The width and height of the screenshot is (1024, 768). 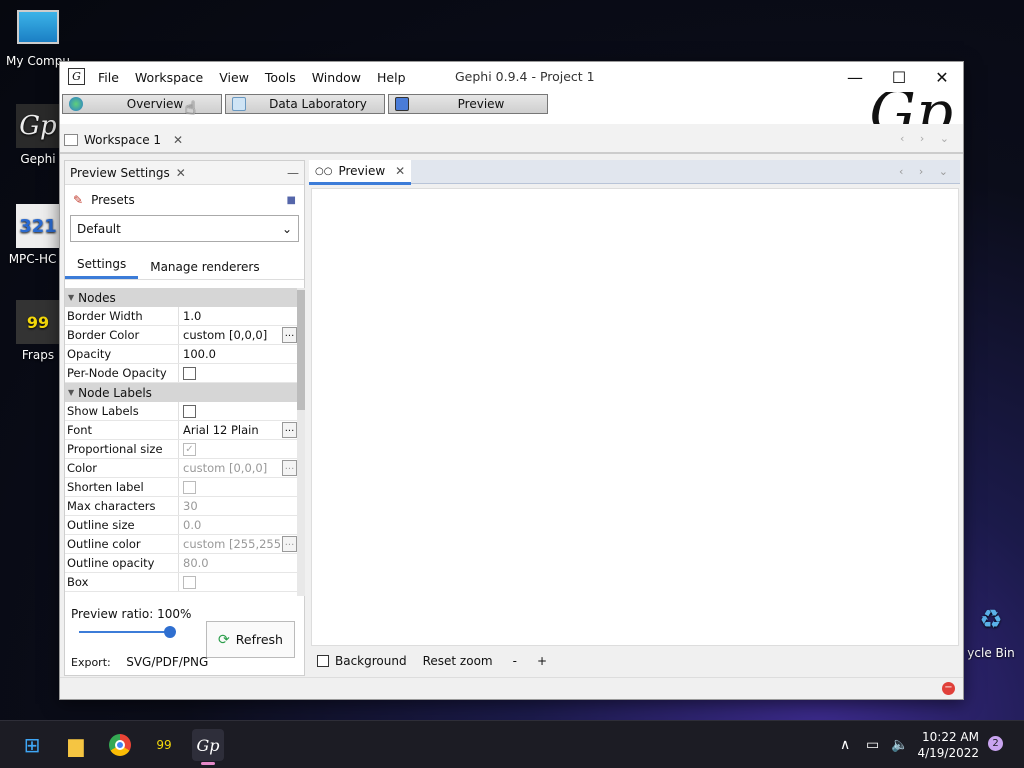 What do you see at coordinates (458, 661) in the screenshot?
I see `reset-zoom-button: Reset zoom` at bounding box center [458, 661].